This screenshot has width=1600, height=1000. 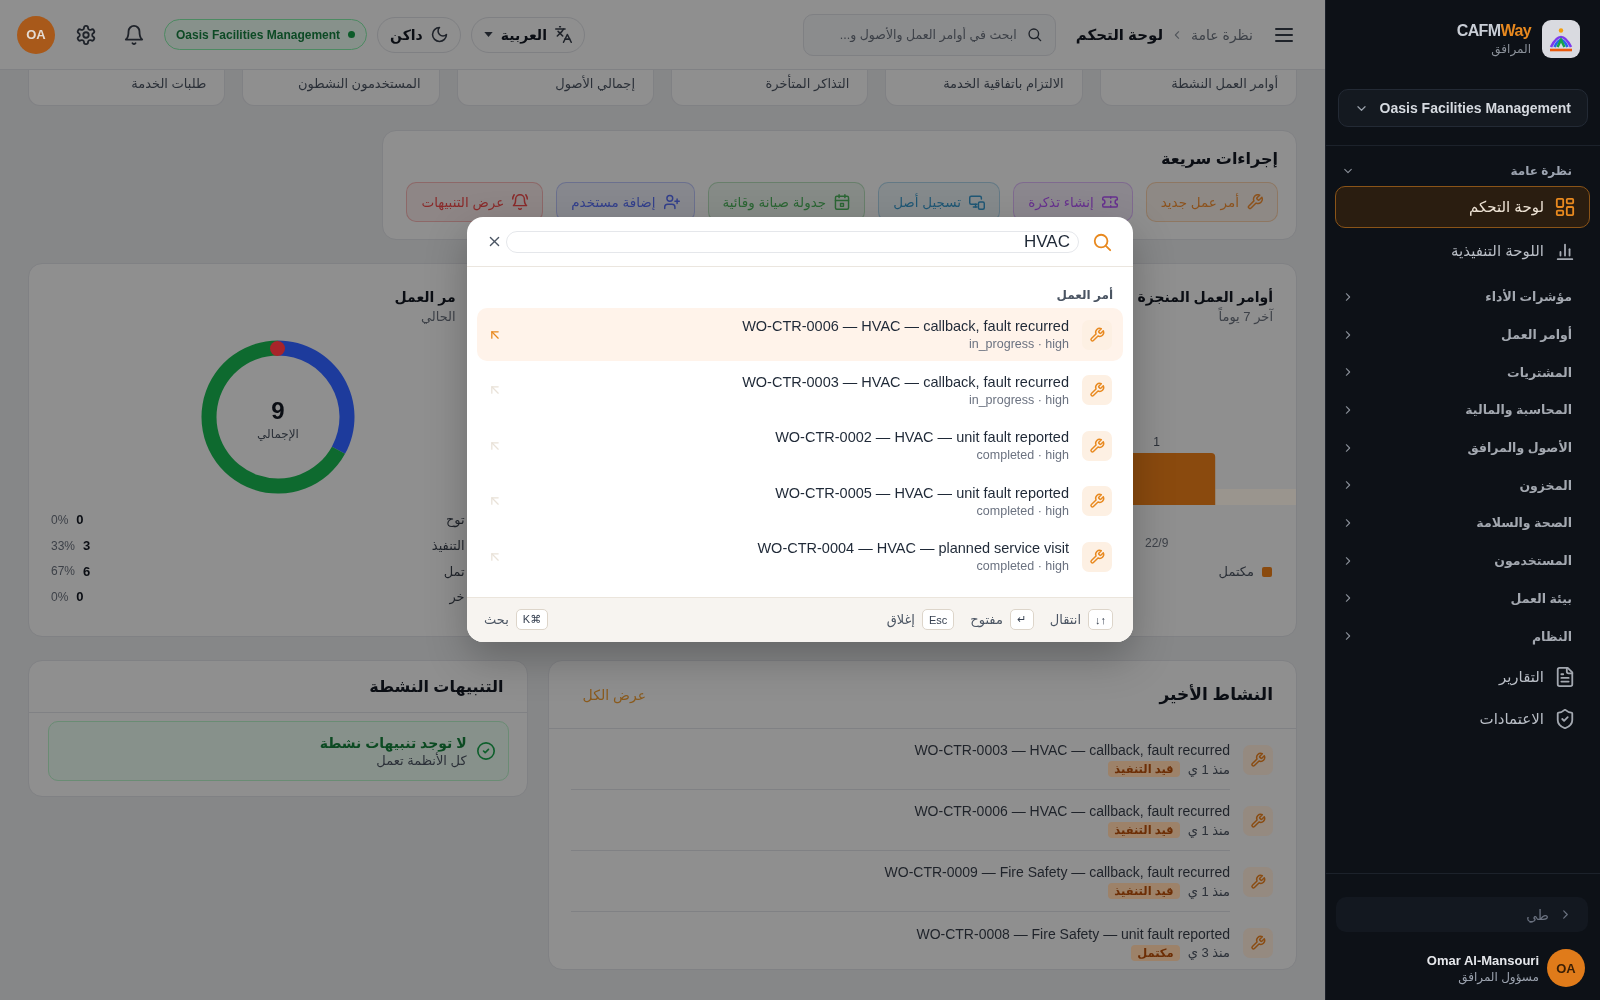 What do you see at coordinates (807, 83) in the screenshot?
I see `kpi-label: التذاكر المتأخرة` at bounding box center [807, 83].